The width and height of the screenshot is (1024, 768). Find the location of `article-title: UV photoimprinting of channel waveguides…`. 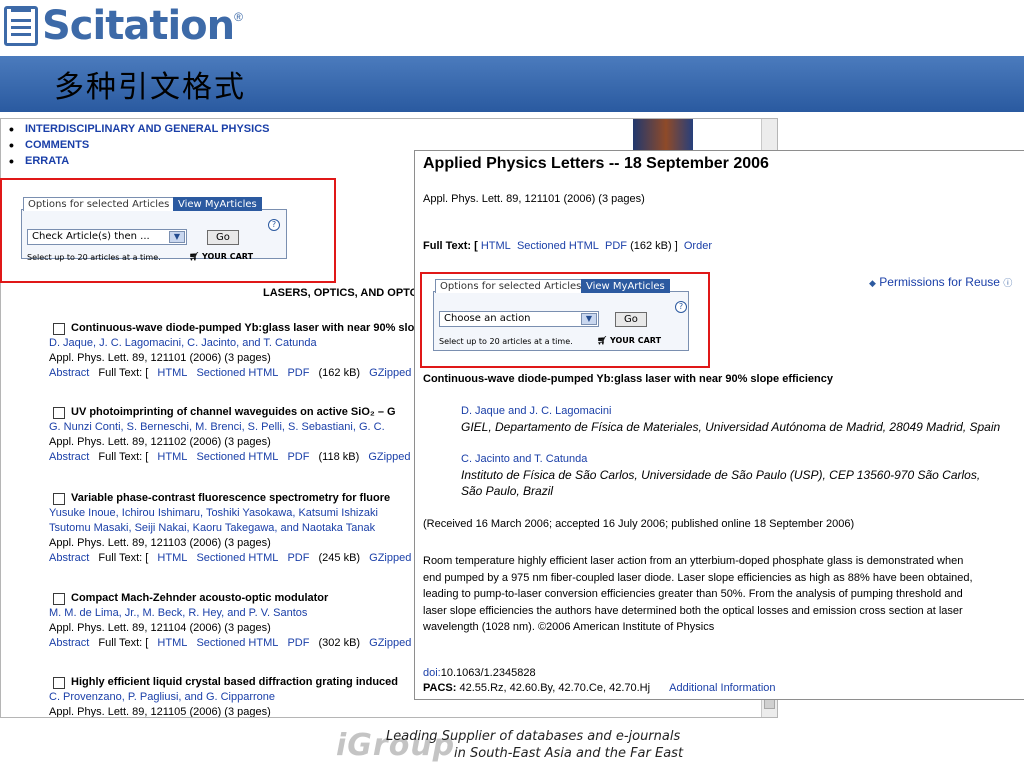

article-title: UV photoimprinting of channel waveguides… is located at coordinates (233, 412).